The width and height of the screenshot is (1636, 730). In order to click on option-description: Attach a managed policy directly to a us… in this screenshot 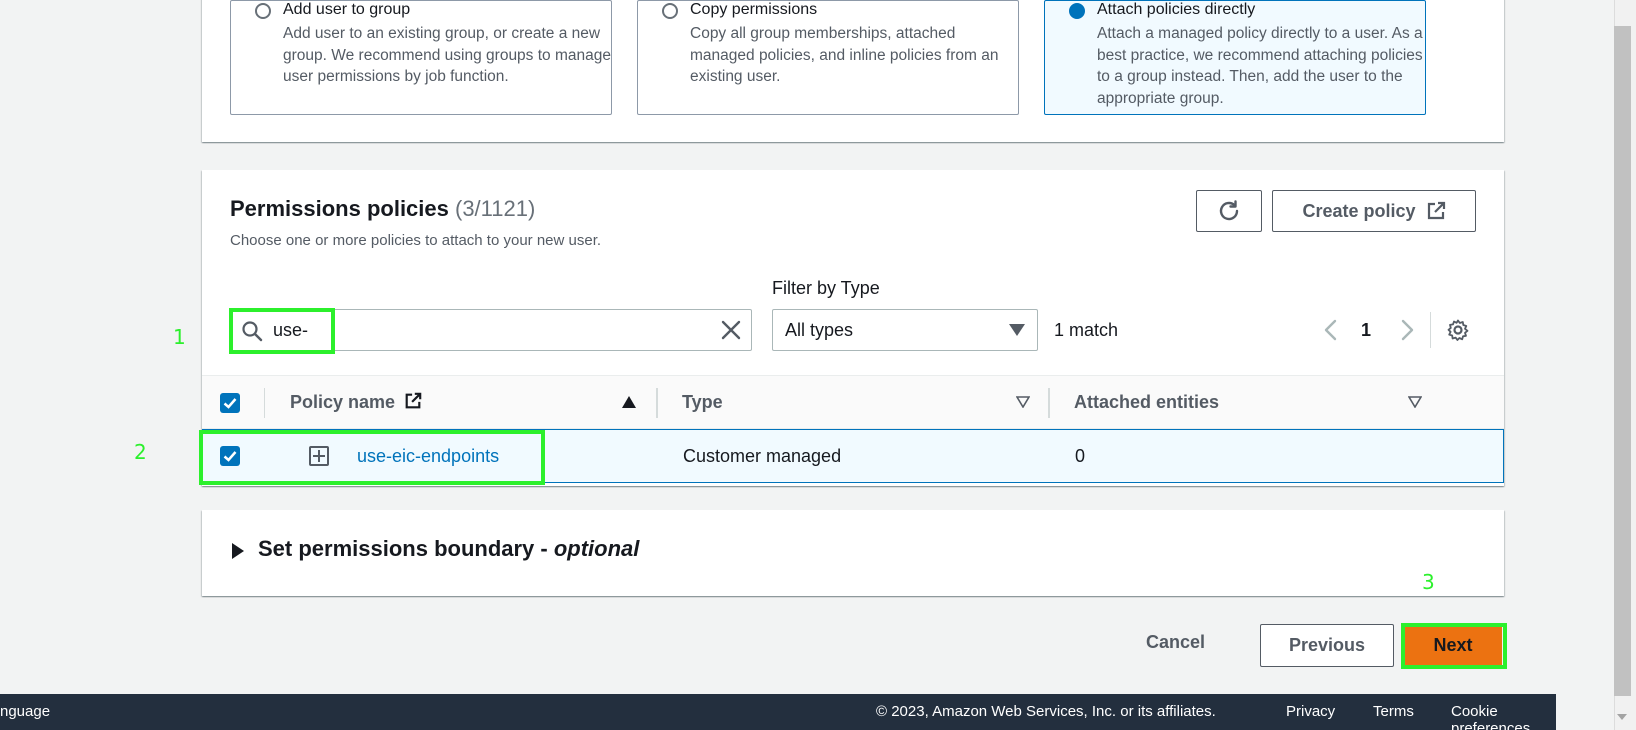, I will do `click(1260, 66)`.